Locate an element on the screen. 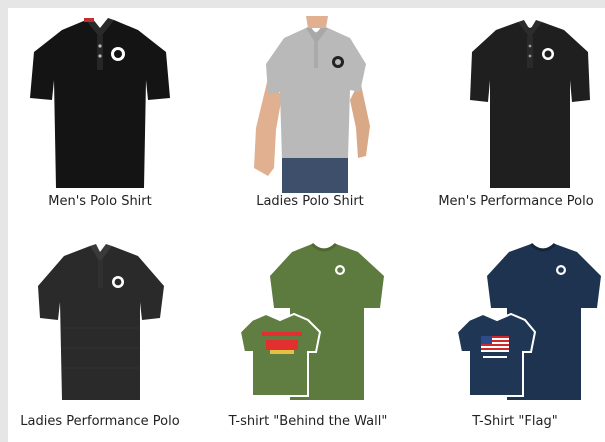 The width and height of the screenshot is (605, 442). tshirt-flag-image is located at coordinates (510, 320).